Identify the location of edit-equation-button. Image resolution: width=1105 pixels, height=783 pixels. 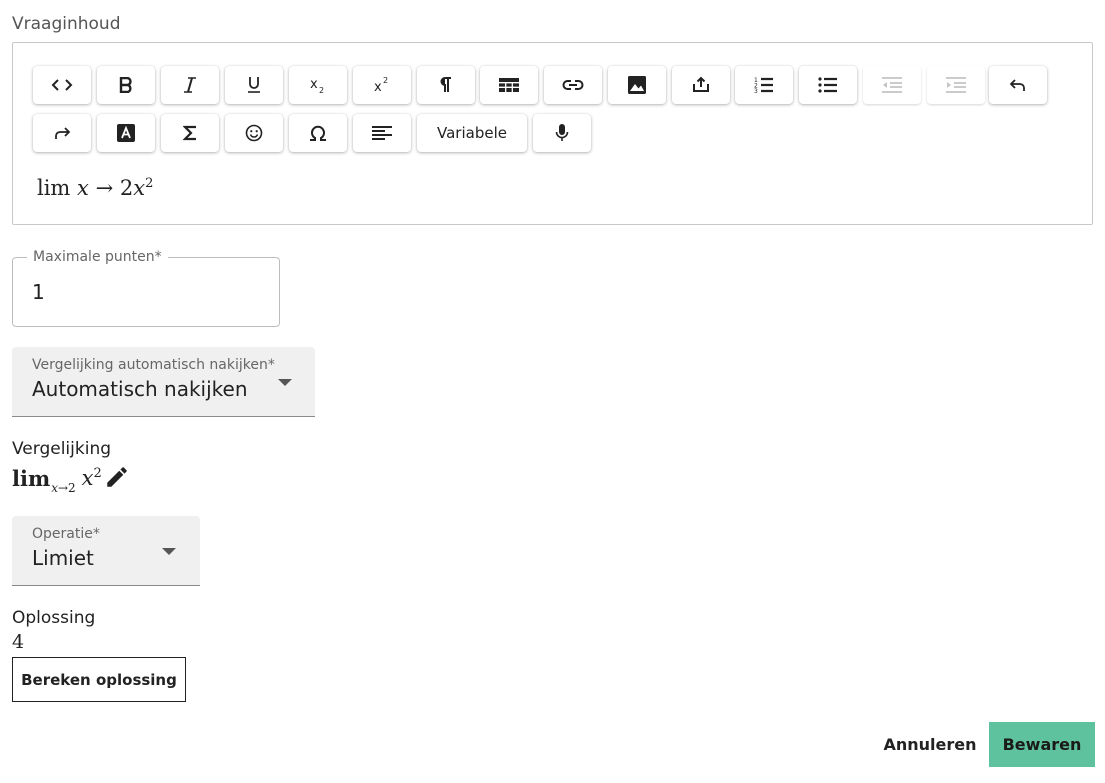
(117, 477).